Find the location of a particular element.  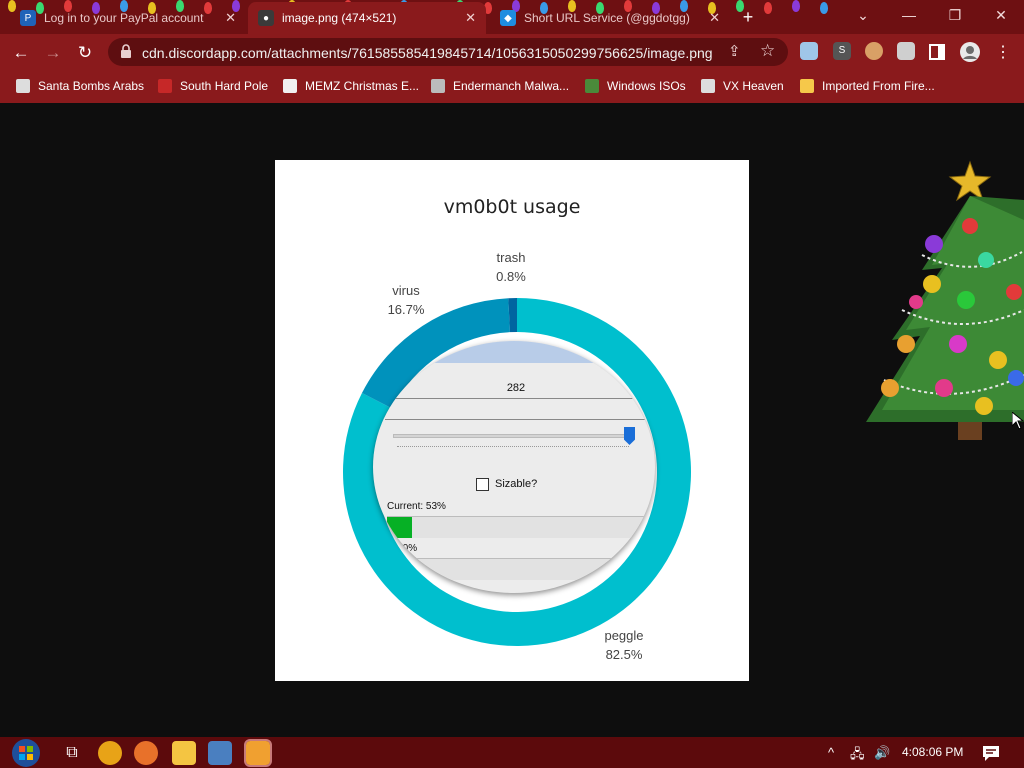

back-button: ← is located at coordinates (21, 53).